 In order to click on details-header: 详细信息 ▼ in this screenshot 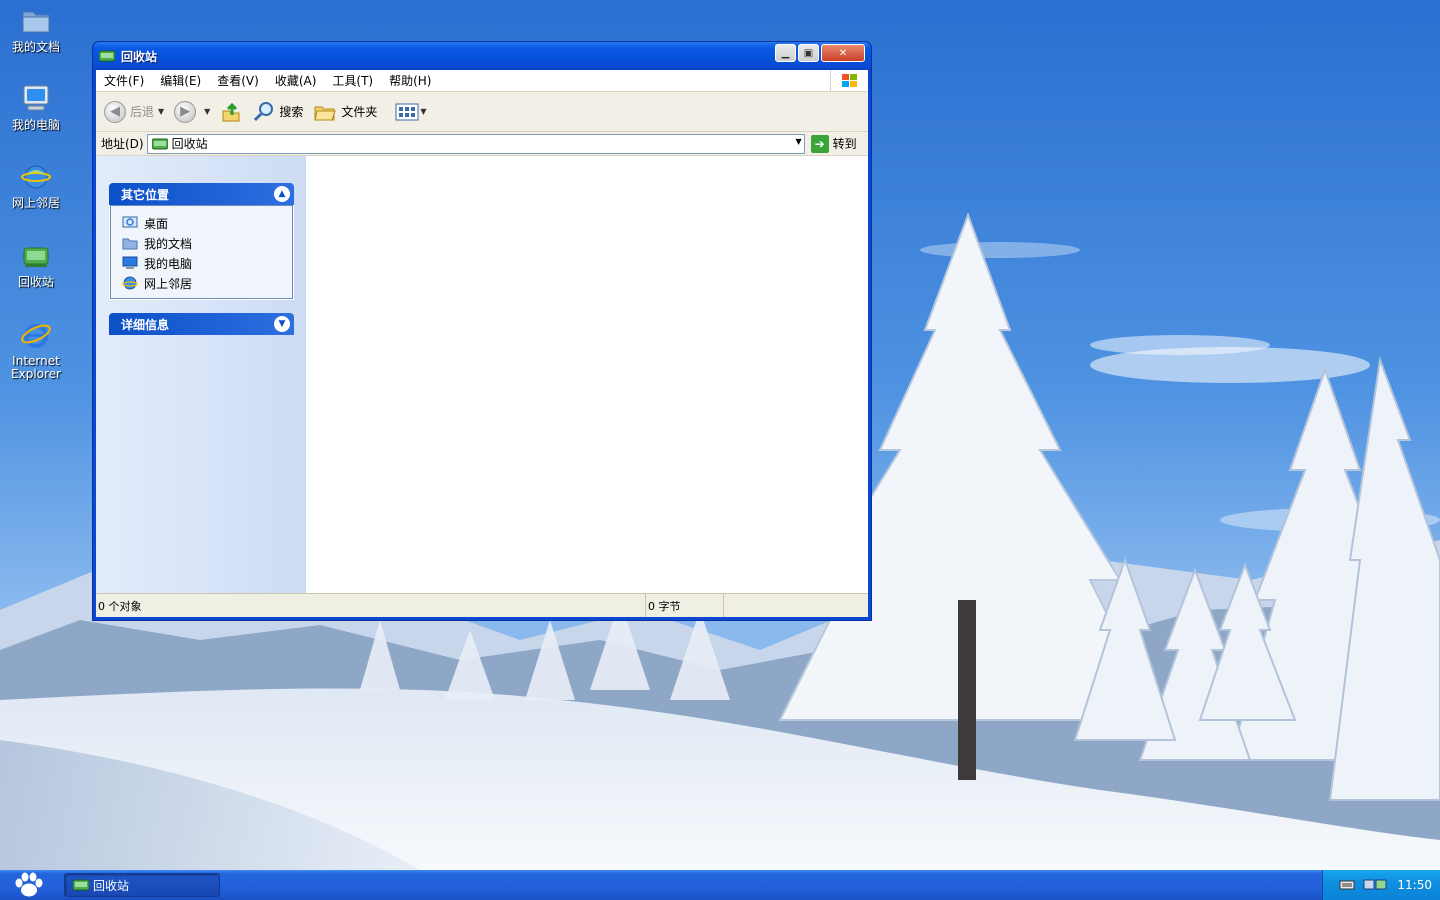, I will do `click(201, 324)`.